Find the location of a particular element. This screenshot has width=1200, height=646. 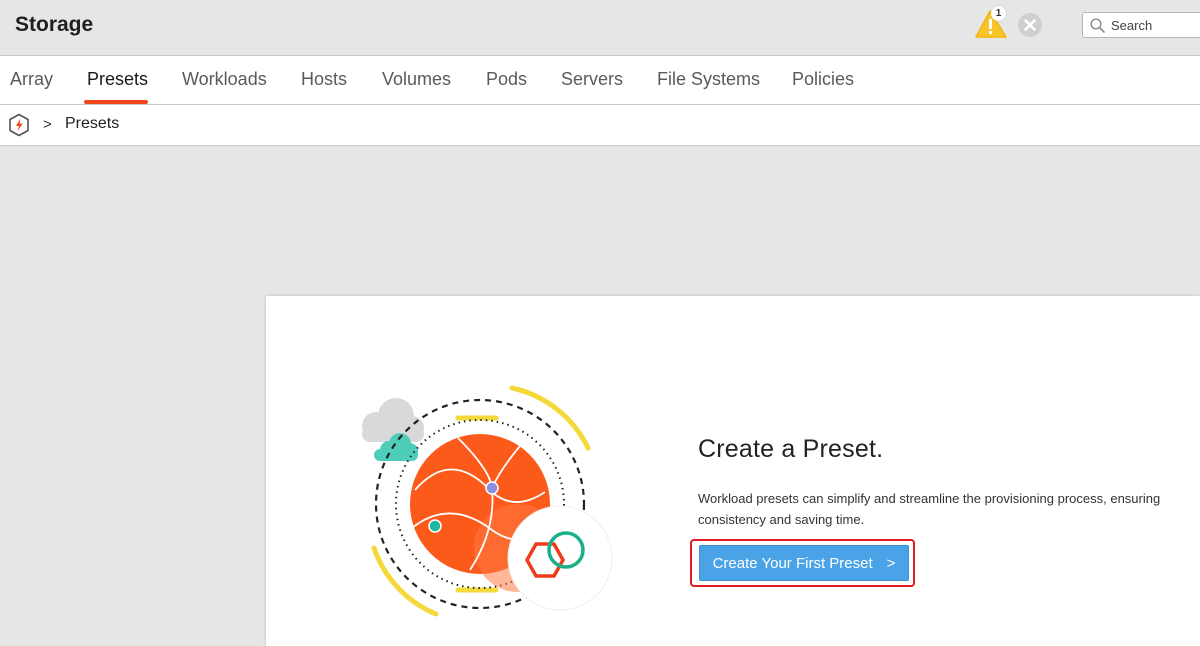

tab-servers: Servers is located at coordinates (592, 79).